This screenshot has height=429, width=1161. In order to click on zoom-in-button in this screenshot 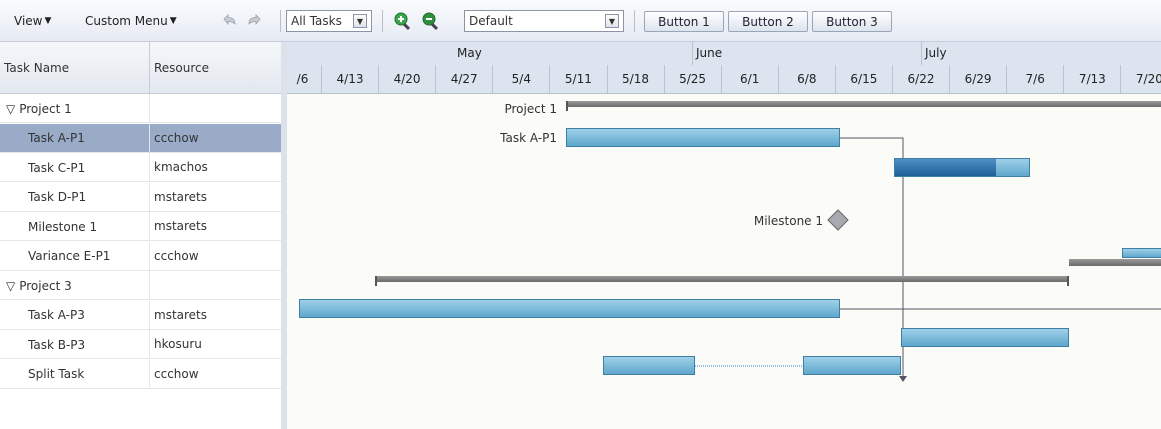, I will do `click(403, 21)`.